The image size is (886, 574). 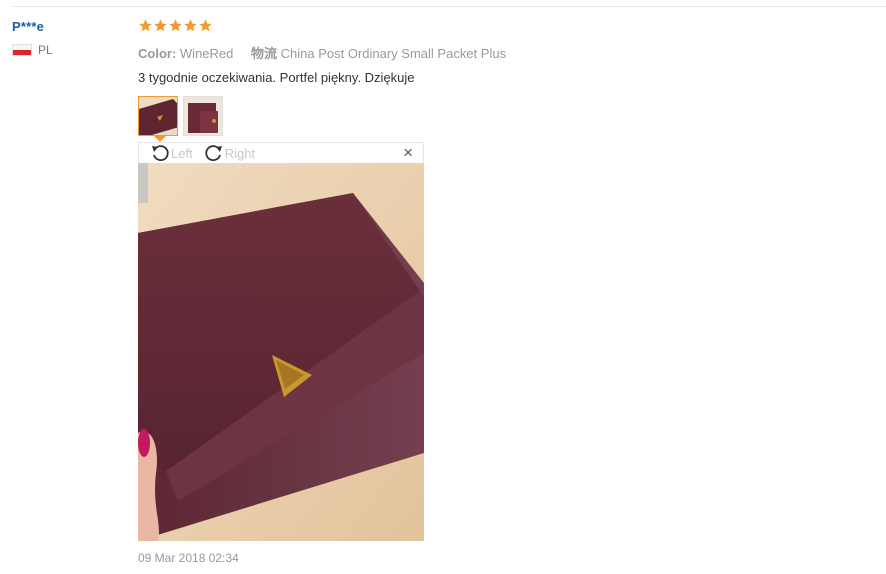 I want to click on attribute-value: WineRed, so click(x=206, y=53).